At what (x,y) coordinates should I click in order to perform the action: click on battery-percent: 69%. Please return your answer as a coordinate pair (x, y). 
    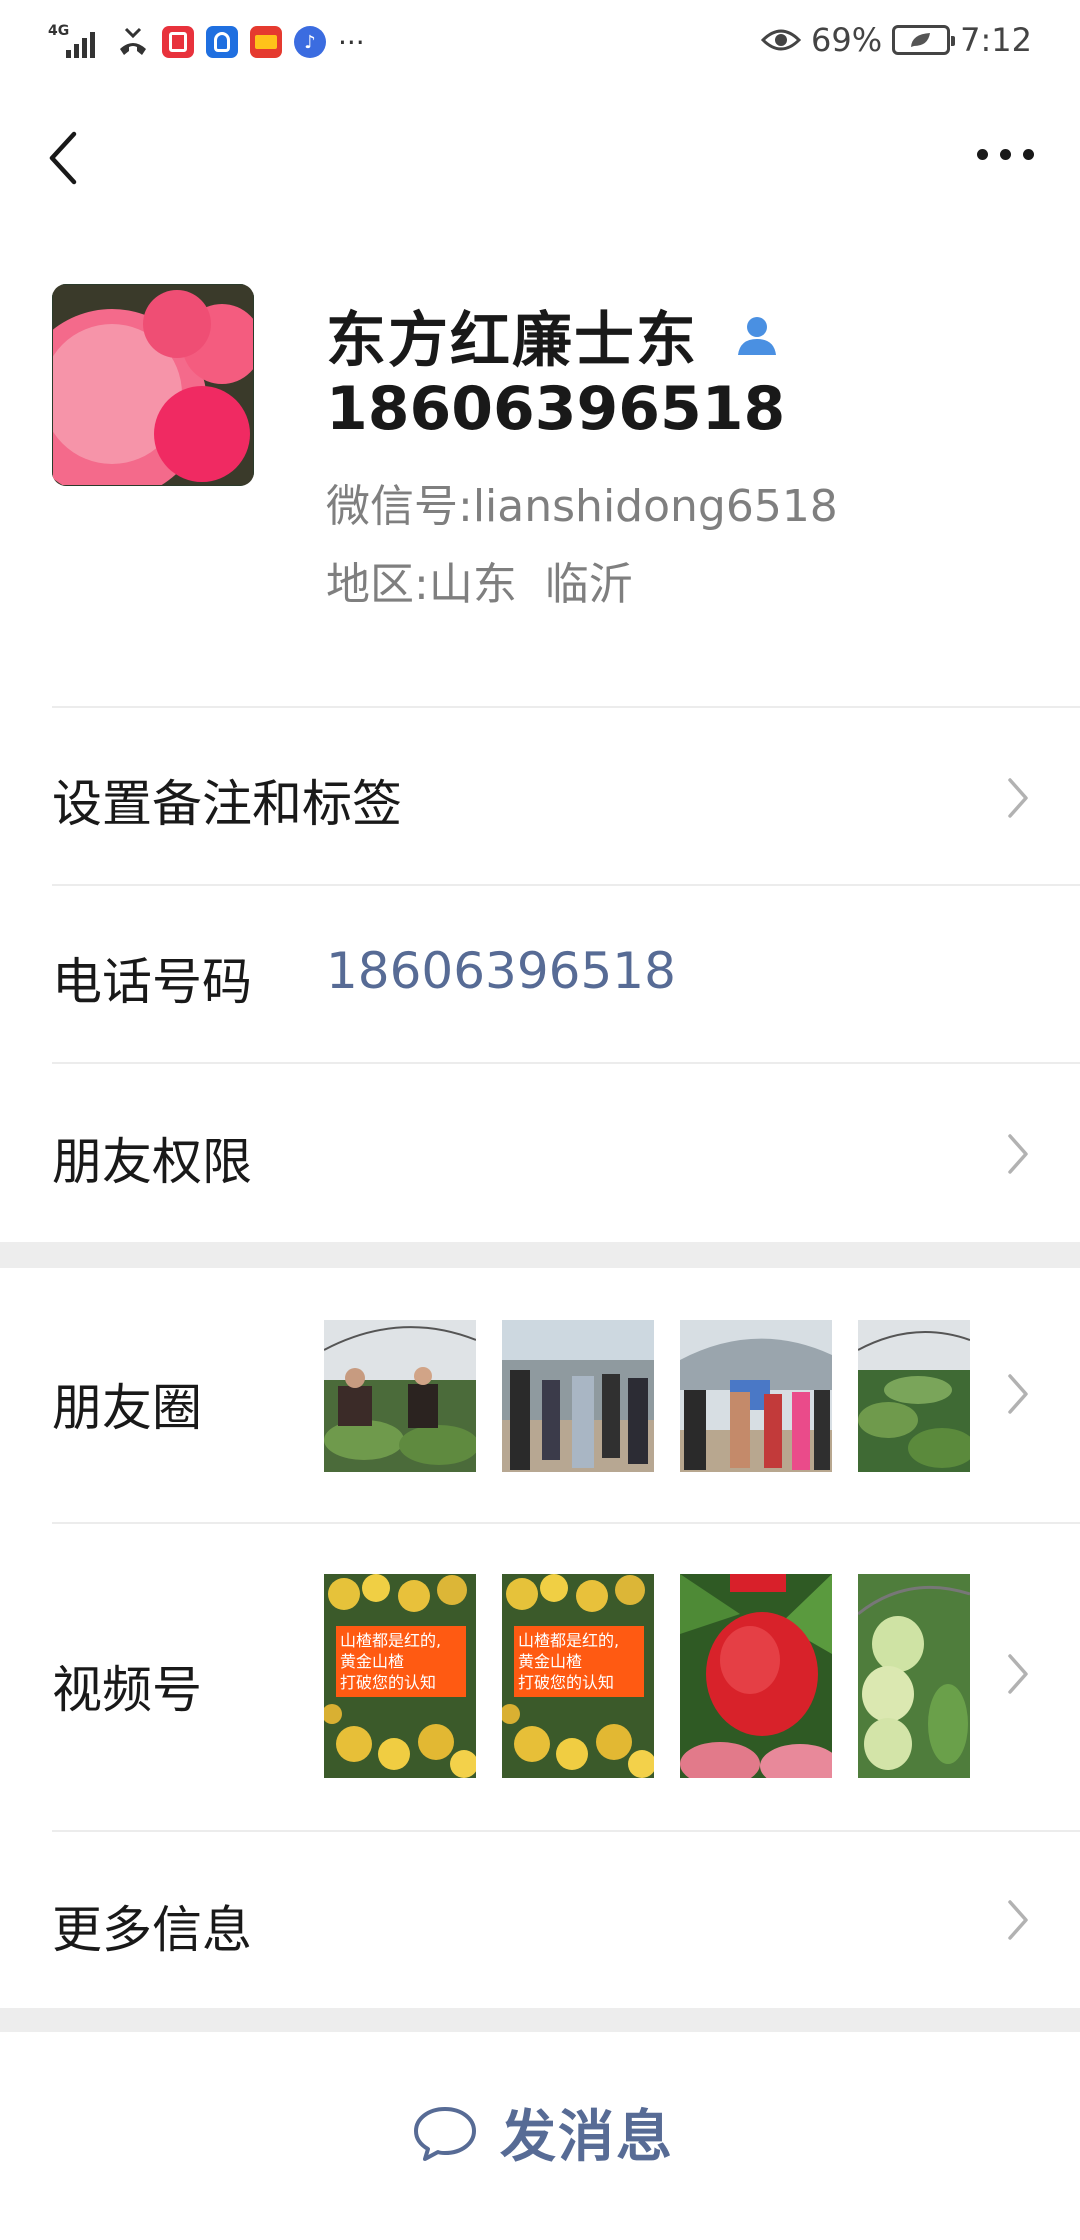
    Looking at the image, I should click on (847, 40).